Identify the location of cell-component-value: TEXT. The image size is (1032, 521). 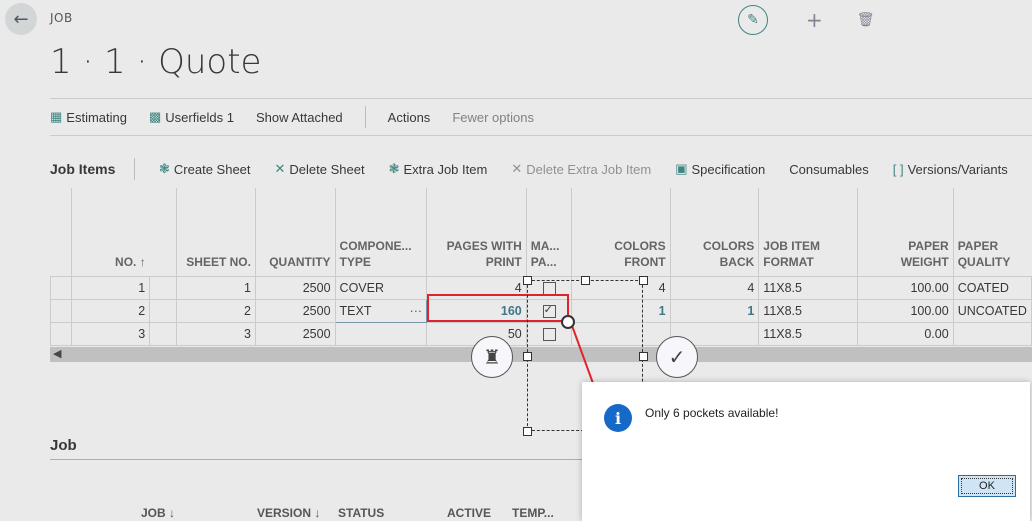
(355, 311).